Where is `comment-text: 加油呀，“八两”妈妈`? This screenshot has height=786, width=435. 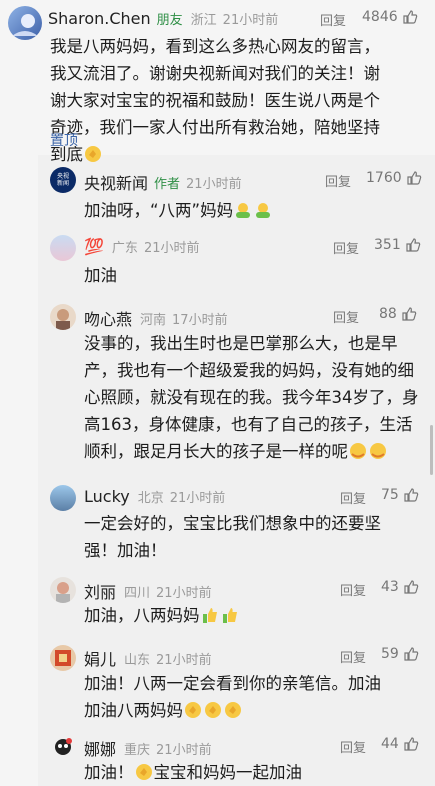
comment-text: 加油呀，“八两”妈妈 is located at coordinates (249, 210).